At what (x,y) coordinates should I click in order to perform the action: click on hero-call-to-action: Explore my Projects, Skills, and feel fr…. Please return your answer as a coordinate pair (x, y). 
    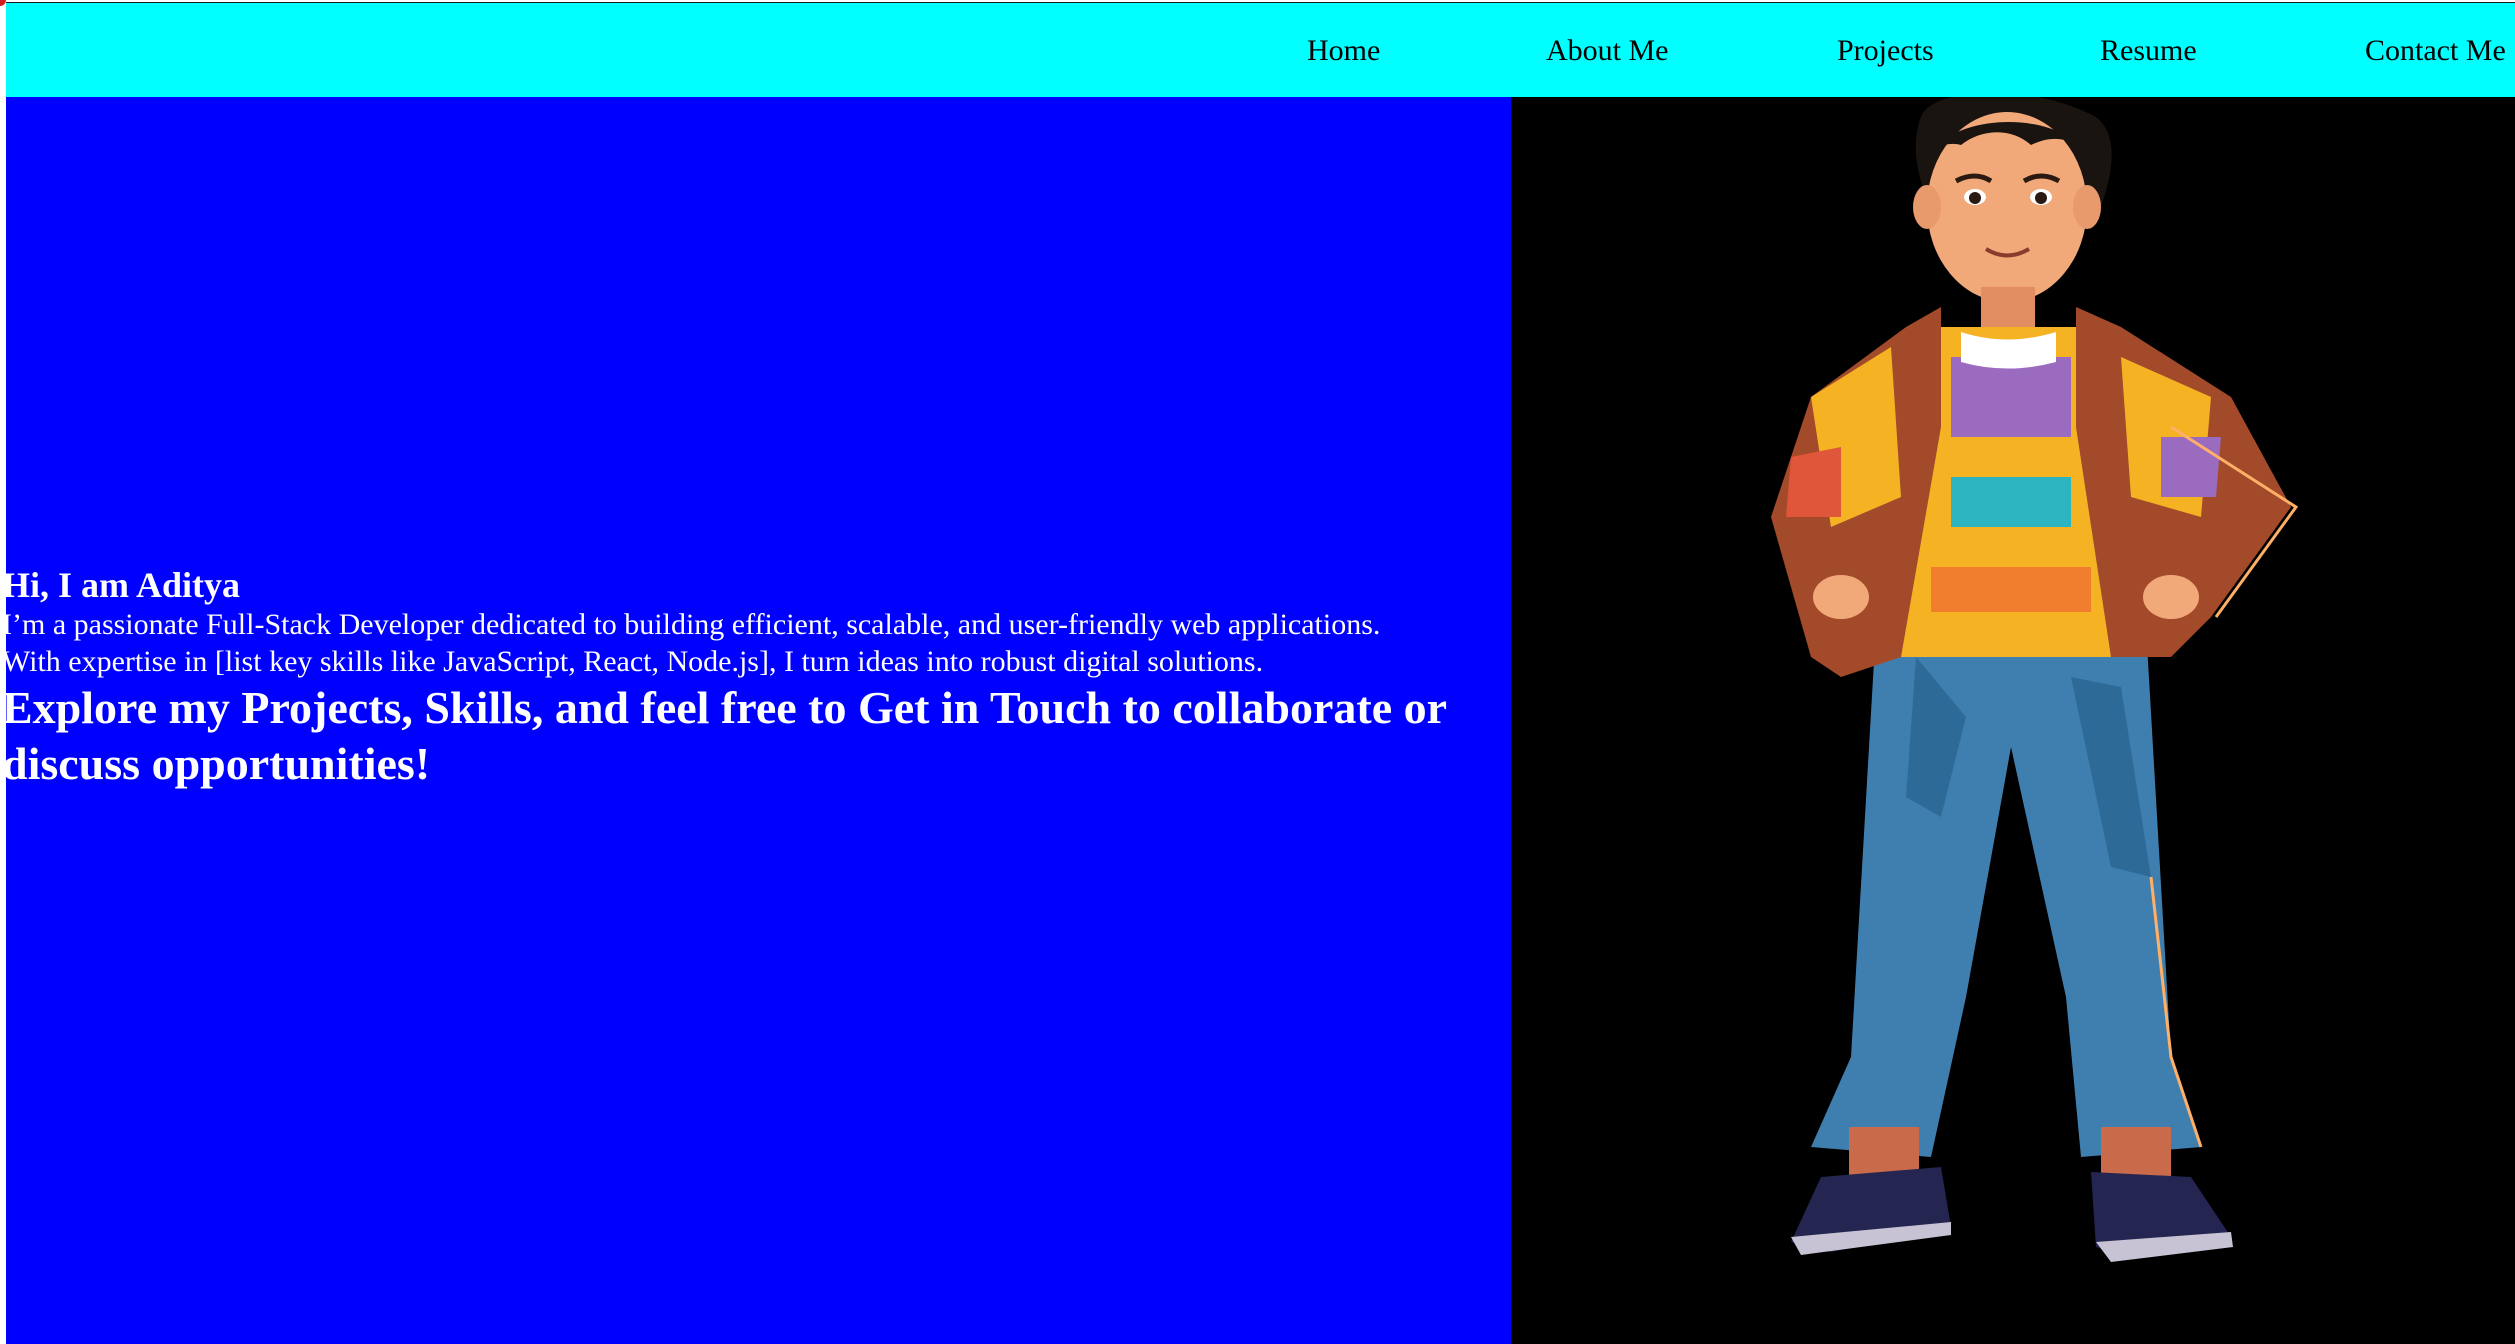
    Looking at the image, I should click on (724, 735).